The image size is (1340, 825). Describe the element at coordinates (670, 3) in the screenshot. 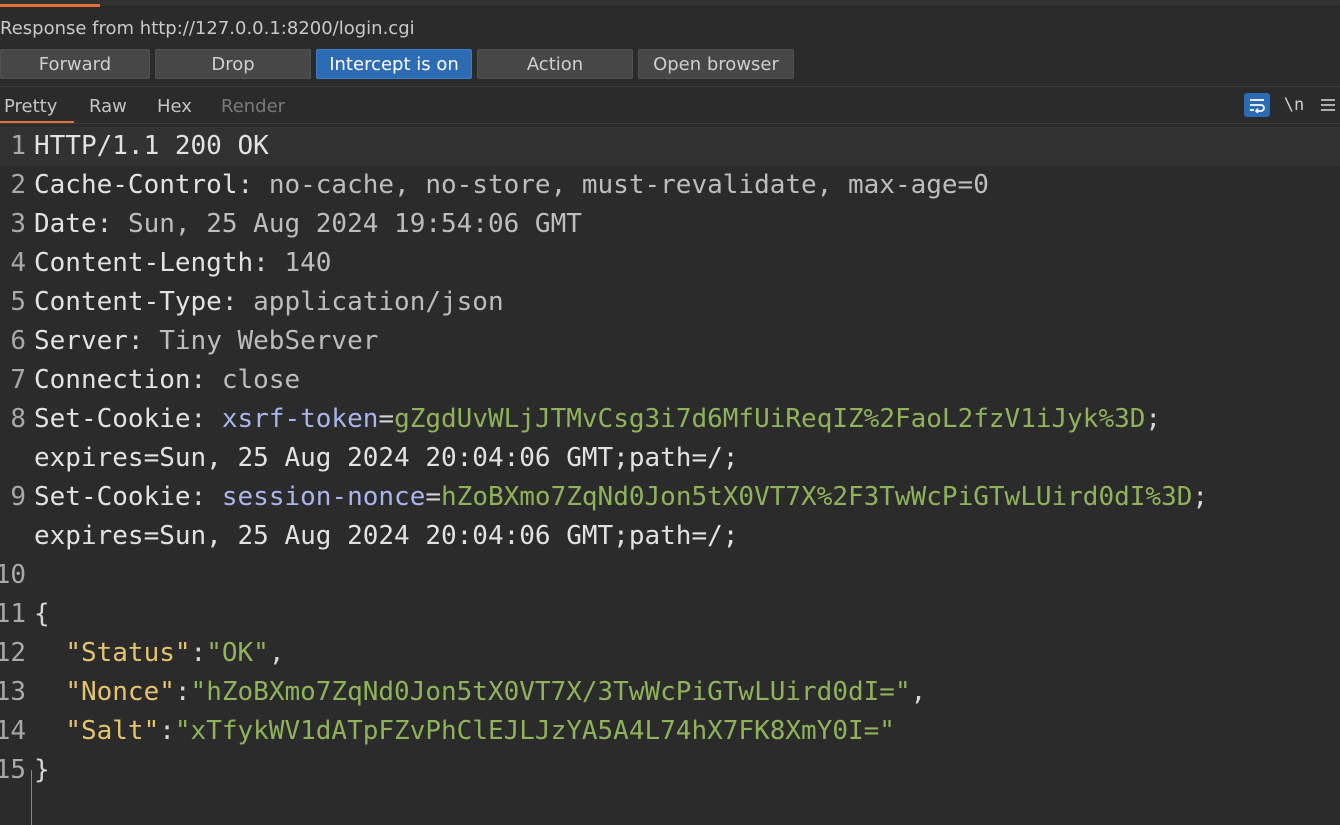

I see `window-top-strip` at that location.